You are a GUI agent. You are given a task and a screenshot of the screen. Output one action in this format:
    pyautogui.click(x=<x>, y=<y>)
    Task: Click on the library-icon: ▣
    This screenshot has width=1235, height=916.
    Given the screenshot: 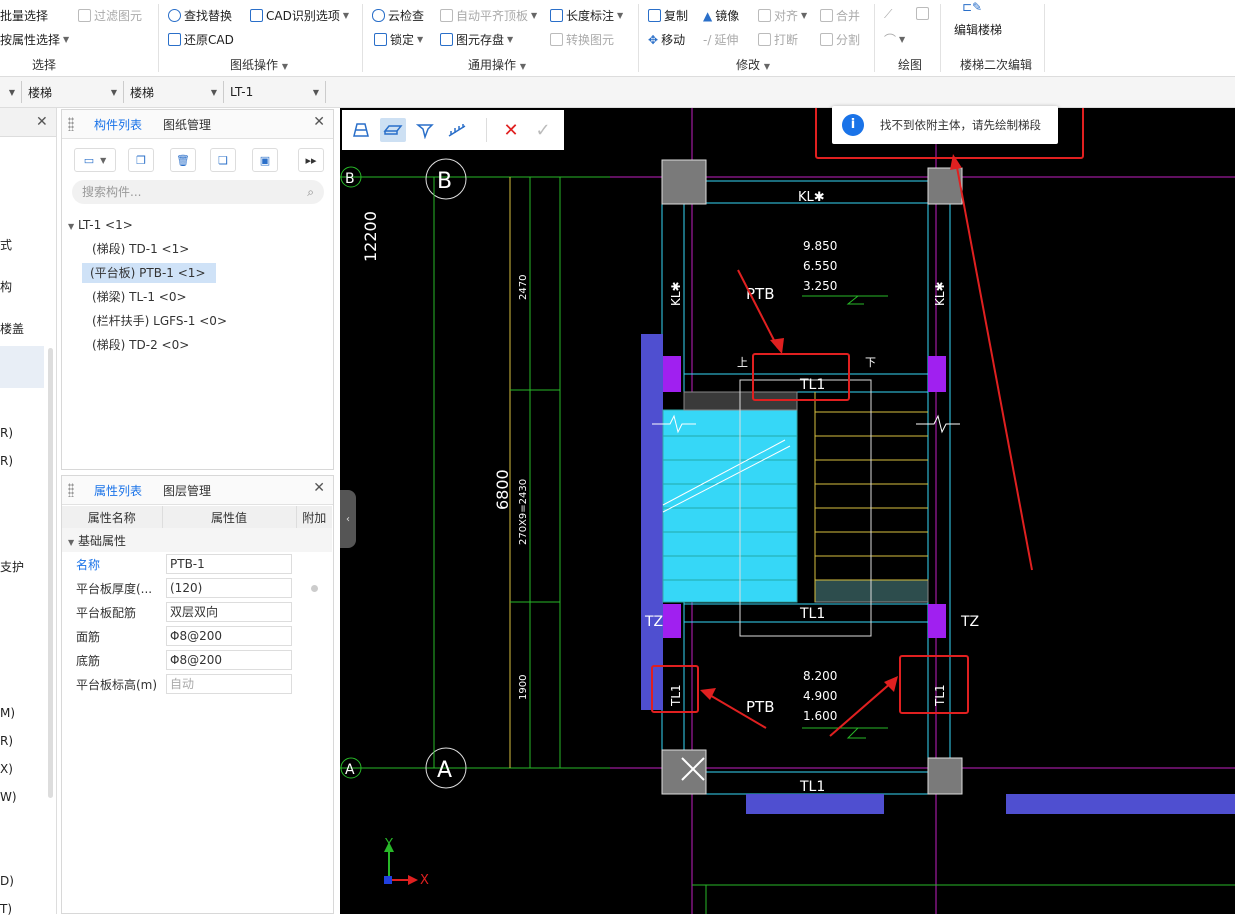 What is the action you would take?
    pyautogui.click(x=265, y=160)
    